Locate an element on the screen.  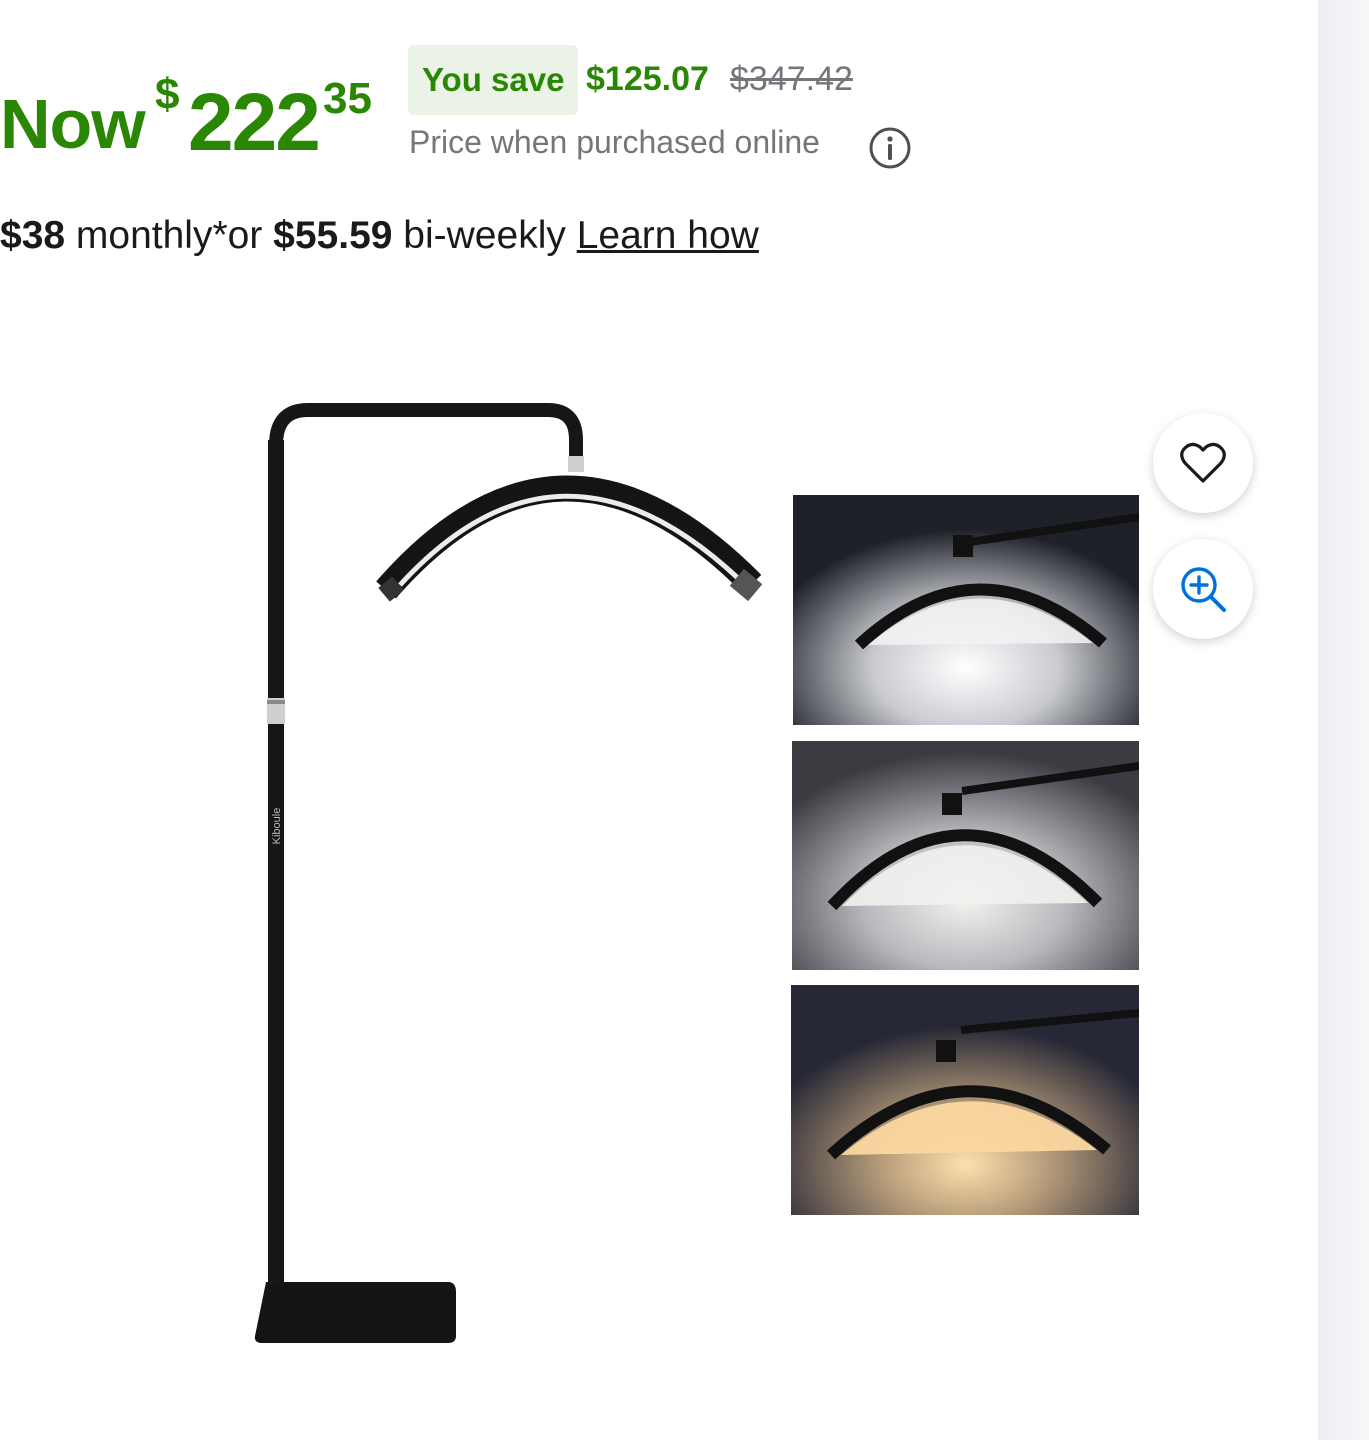
page-scrollbar-gutter is located at coordinates (1343, 720).